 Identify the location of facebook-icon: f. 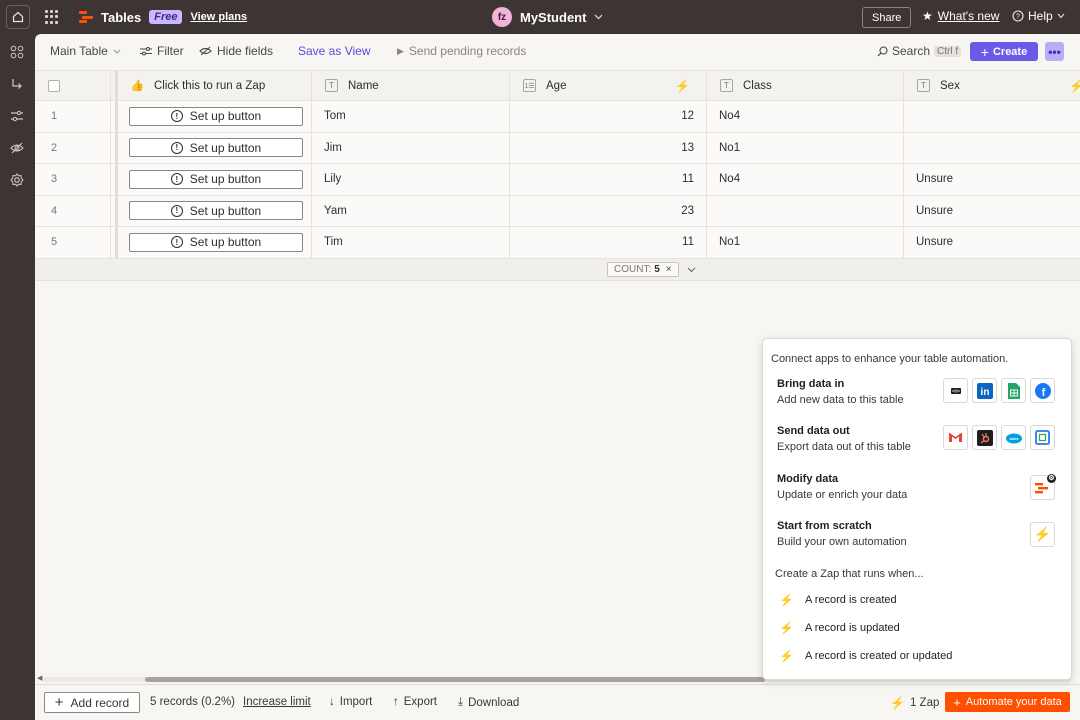
(1042, 390).